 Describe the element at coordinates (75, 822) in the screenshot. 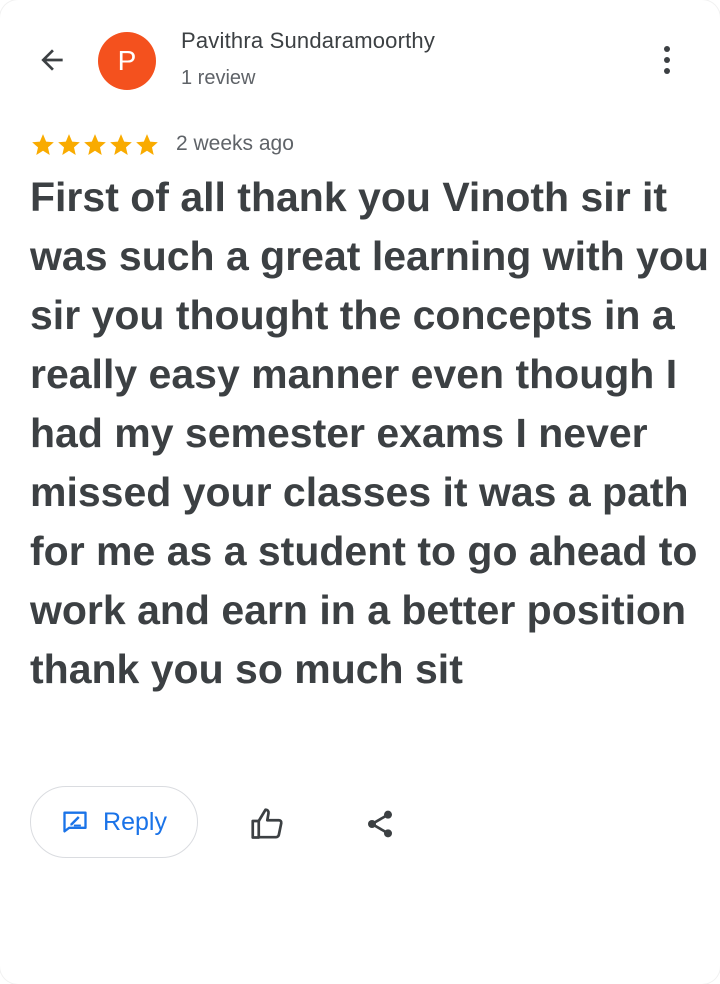

I see `reply-icon` at that location.